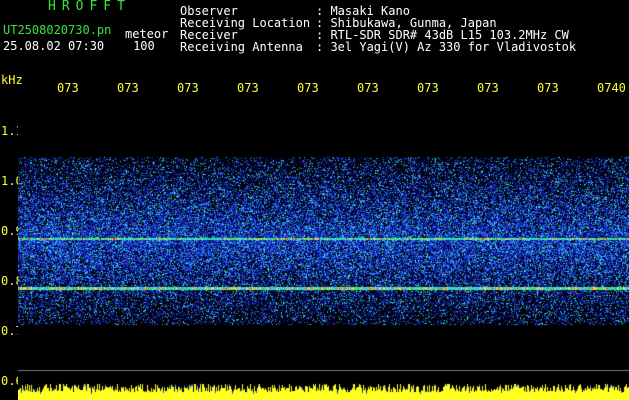 Image resolution: width=629 pixels, height=400 pixels. I want to click on timestamp-value: 25.08.02 07:30, so click(54, 46).